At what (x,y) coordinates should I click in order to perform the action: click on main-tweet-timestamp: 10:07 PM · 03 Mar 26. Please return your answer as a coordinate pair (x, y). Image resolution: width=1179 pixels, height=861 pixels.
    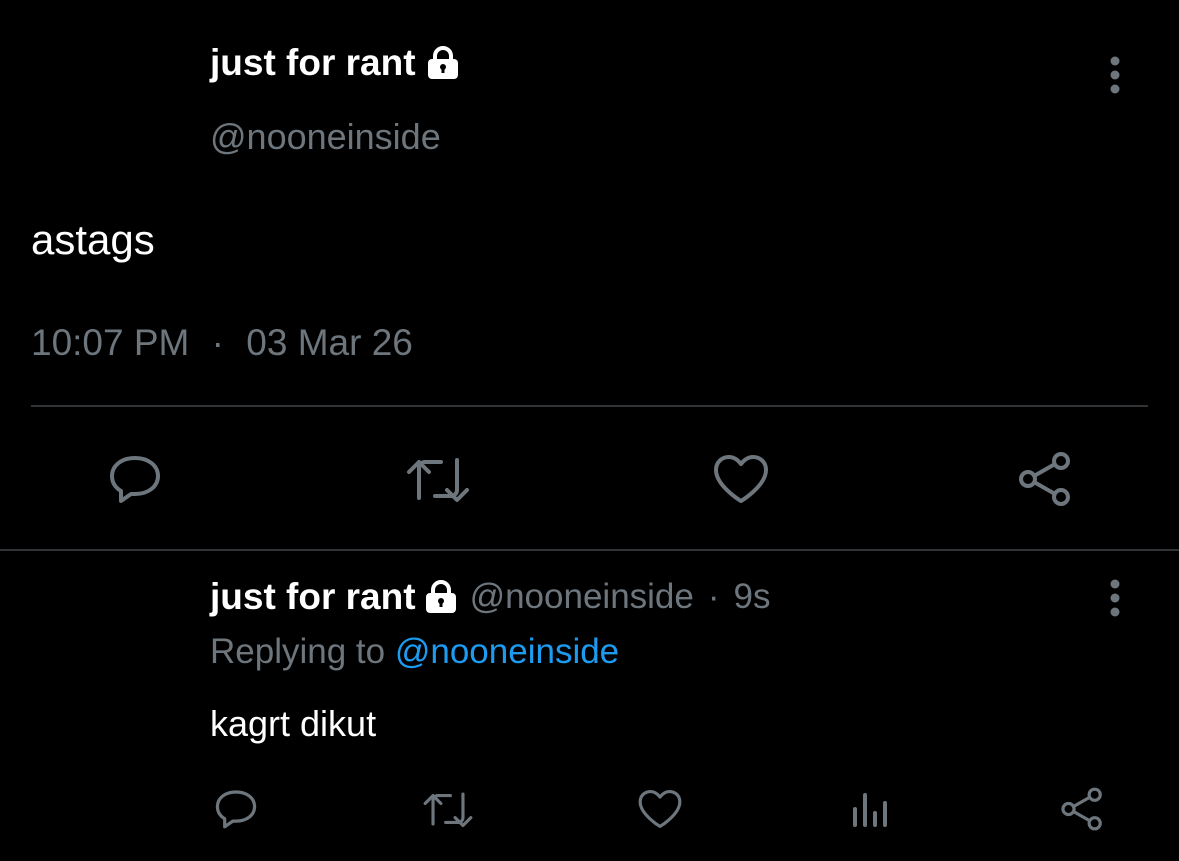
    Looking at the image, I should click on (222, 343).